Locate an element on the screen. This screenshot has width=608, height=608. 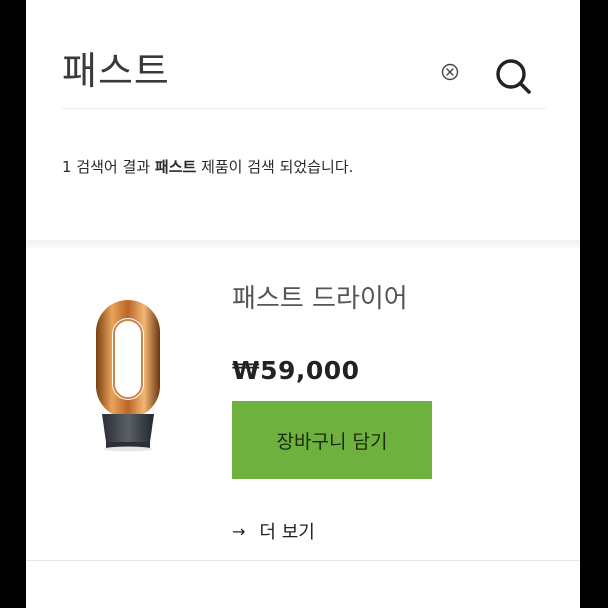
result-text-part2: 제품이 검색 되었습니다. is located at coordinates (277, 167).